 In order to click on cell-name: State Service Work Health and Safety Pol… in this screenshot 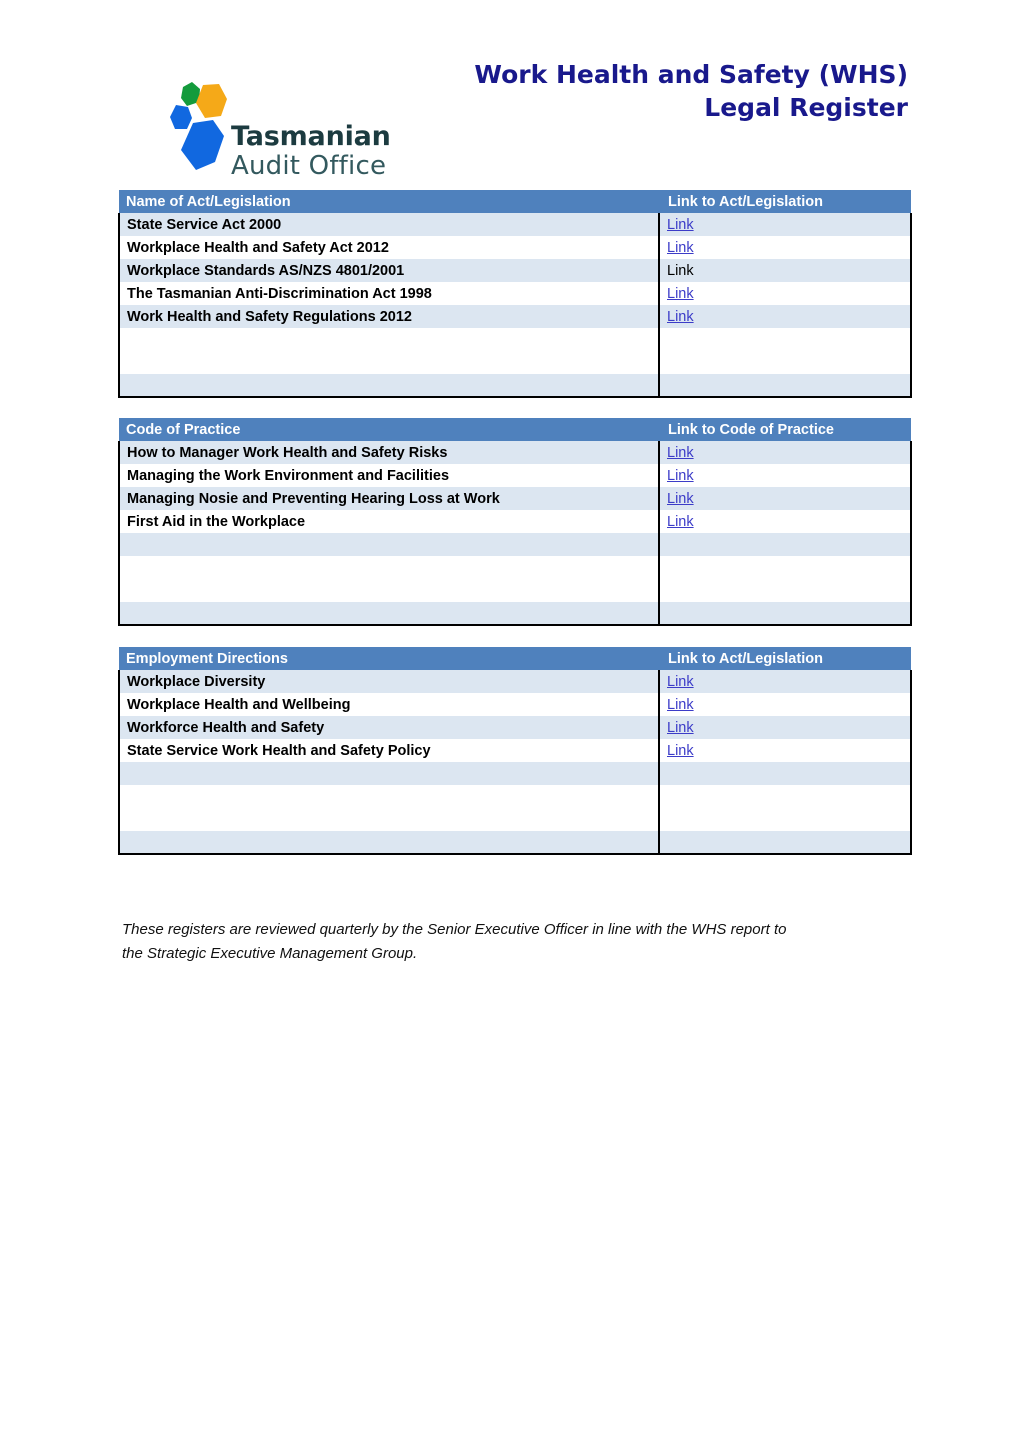, I will do `click(389, 750)`.